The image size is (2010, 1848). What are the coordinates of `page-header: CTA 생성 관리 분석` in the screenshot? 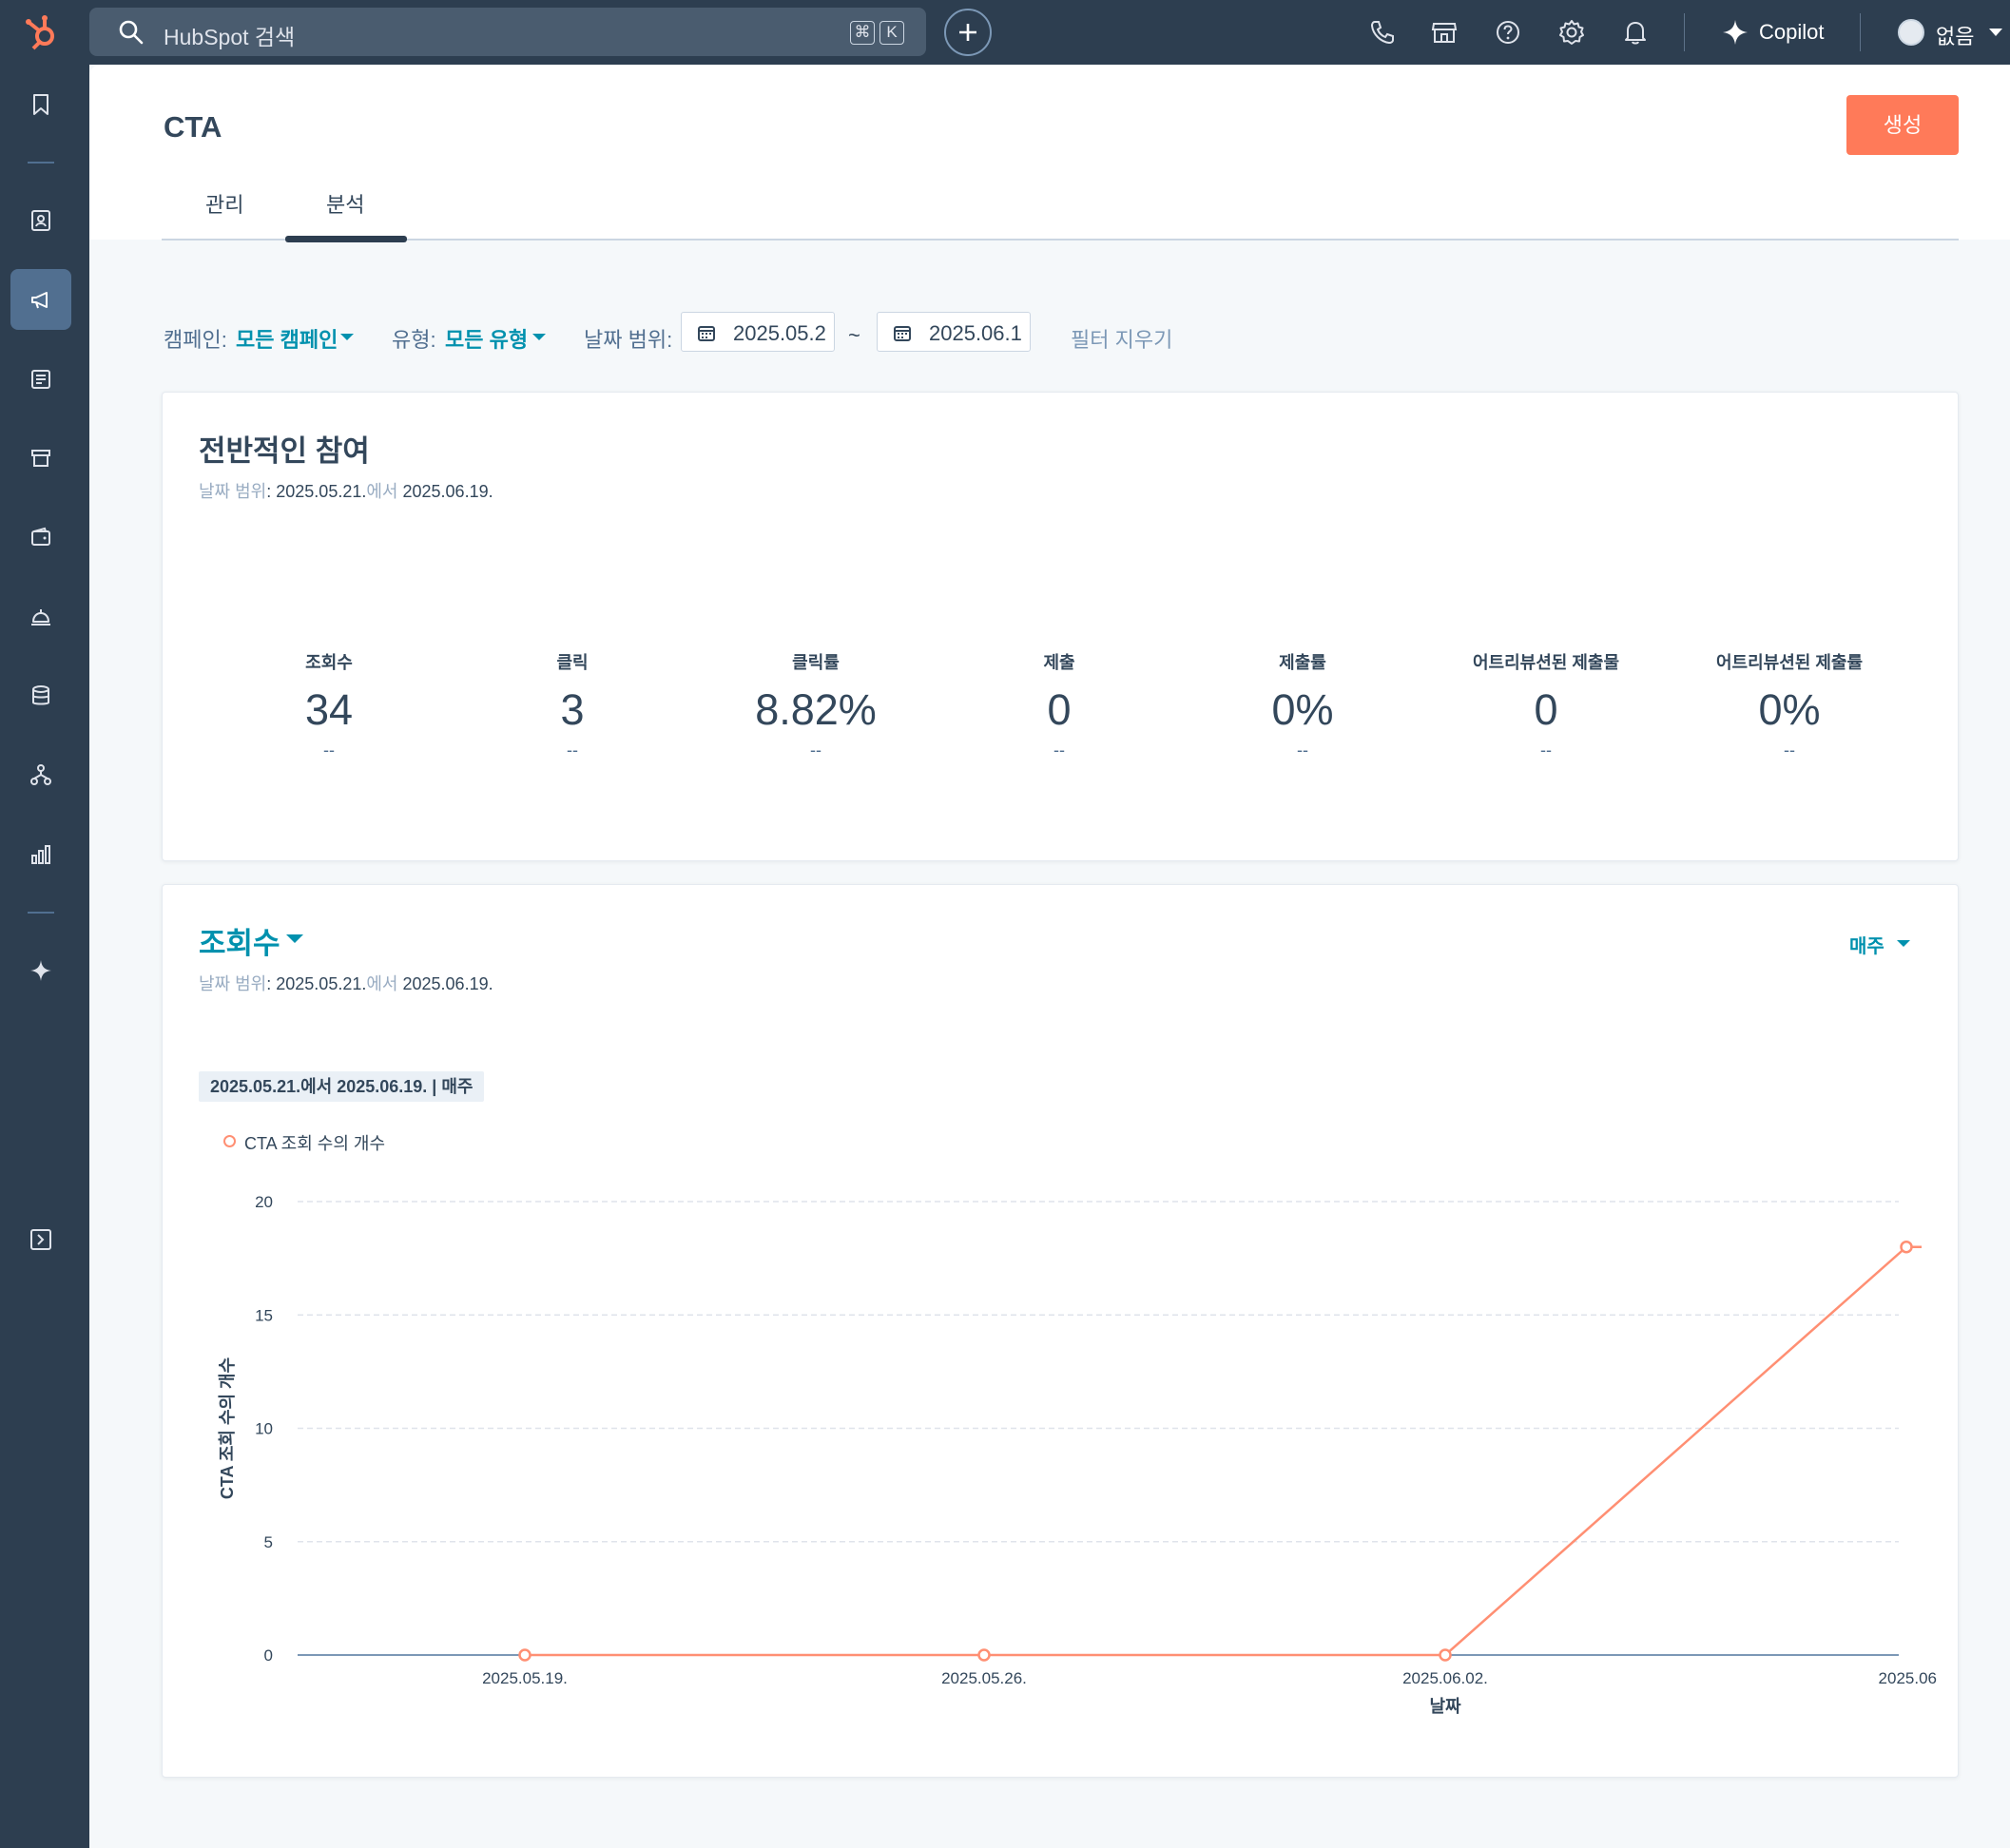 It's located at (1049, 153).